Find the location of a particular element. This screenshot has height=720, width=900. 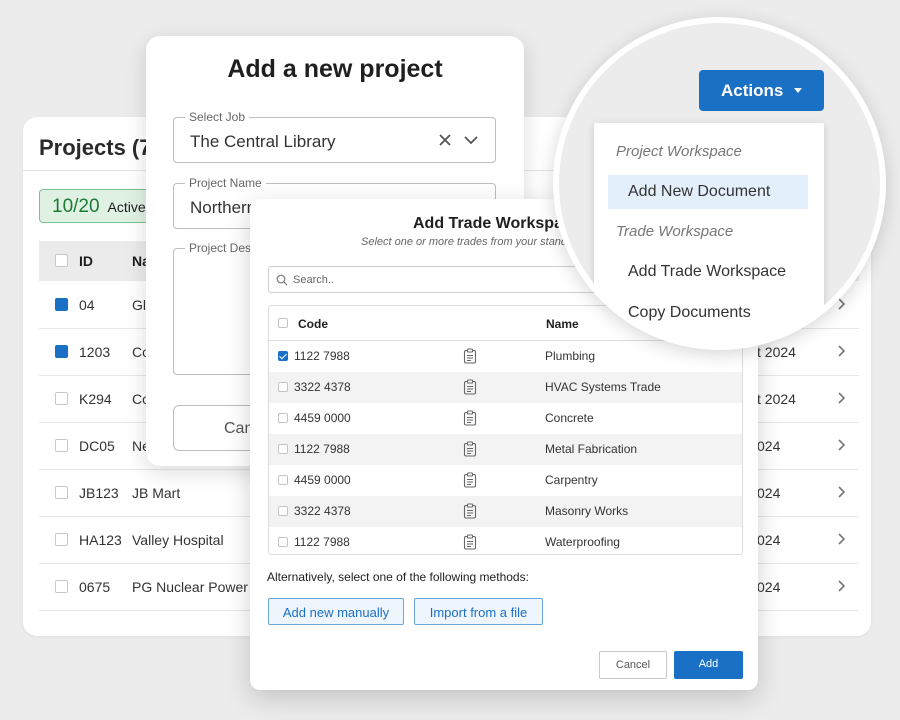

project-name-value: Northern is located at coordinates (223, 207).